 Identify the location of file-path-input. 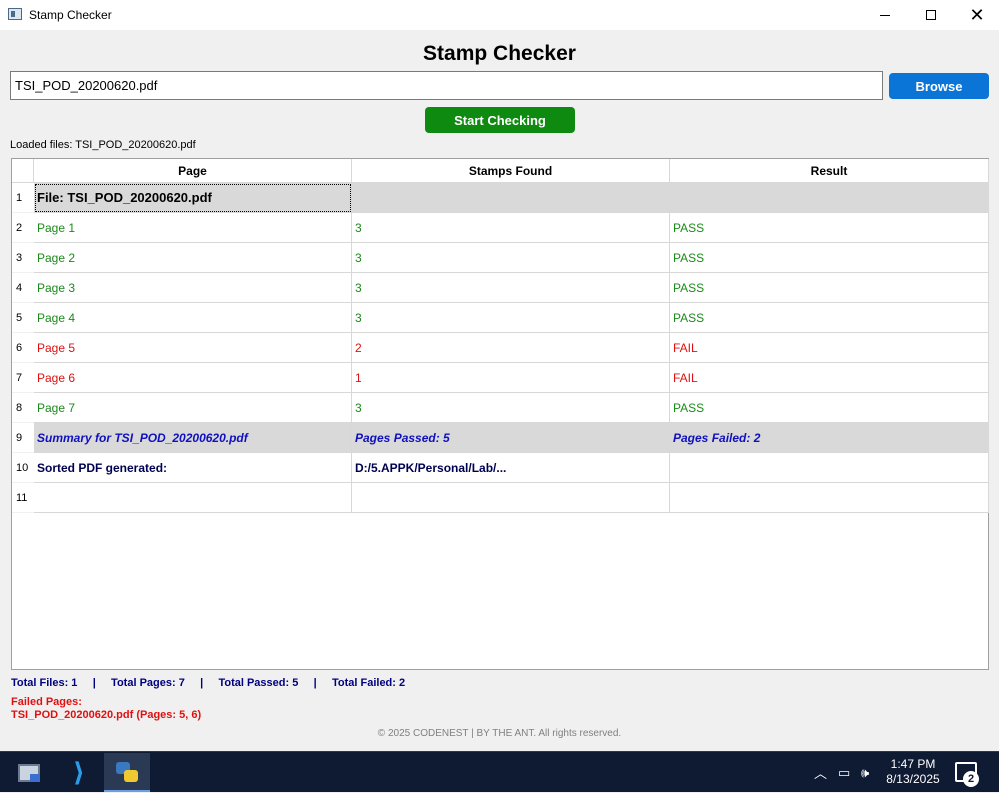
(446, 85).